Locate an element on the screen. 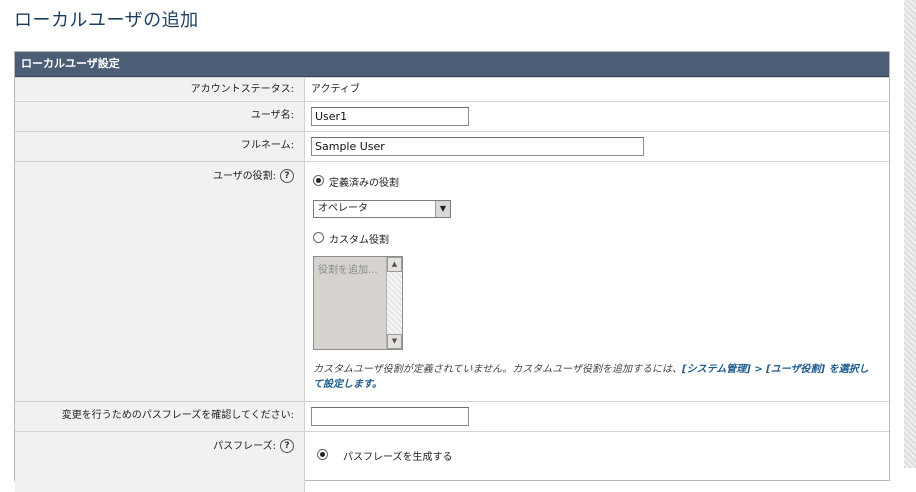 The height and width of the screenshot is (492, 916). user-role-label: ユーザの役割: is located at coordinates (244, 176).